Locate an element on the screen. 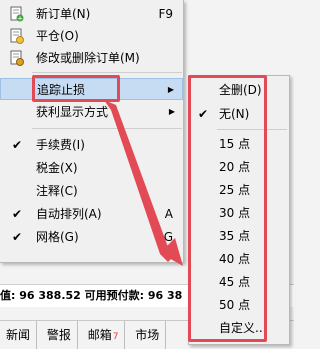  menu-item-profit-display: 获利显示方式 ▶ is located at coordinates (91, 112).